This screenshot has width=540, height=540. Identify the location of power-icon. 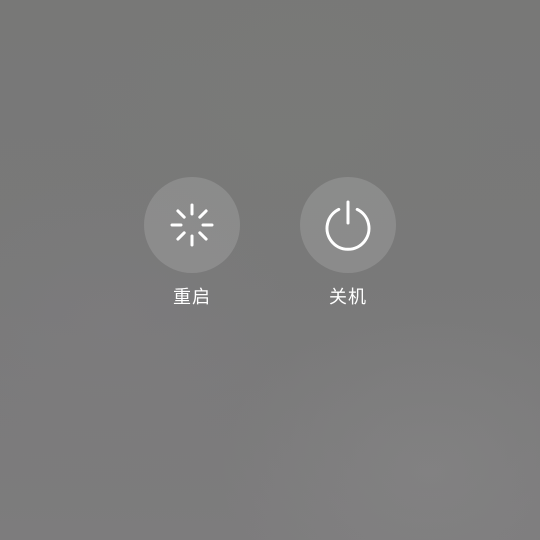
(348, 225).